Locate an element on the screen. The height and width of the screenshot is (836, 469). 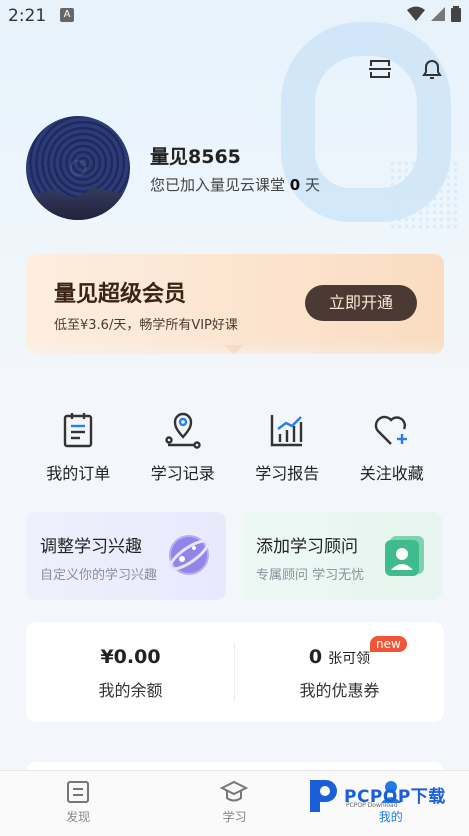
location-record-icon is located at coordinates (183, 430).